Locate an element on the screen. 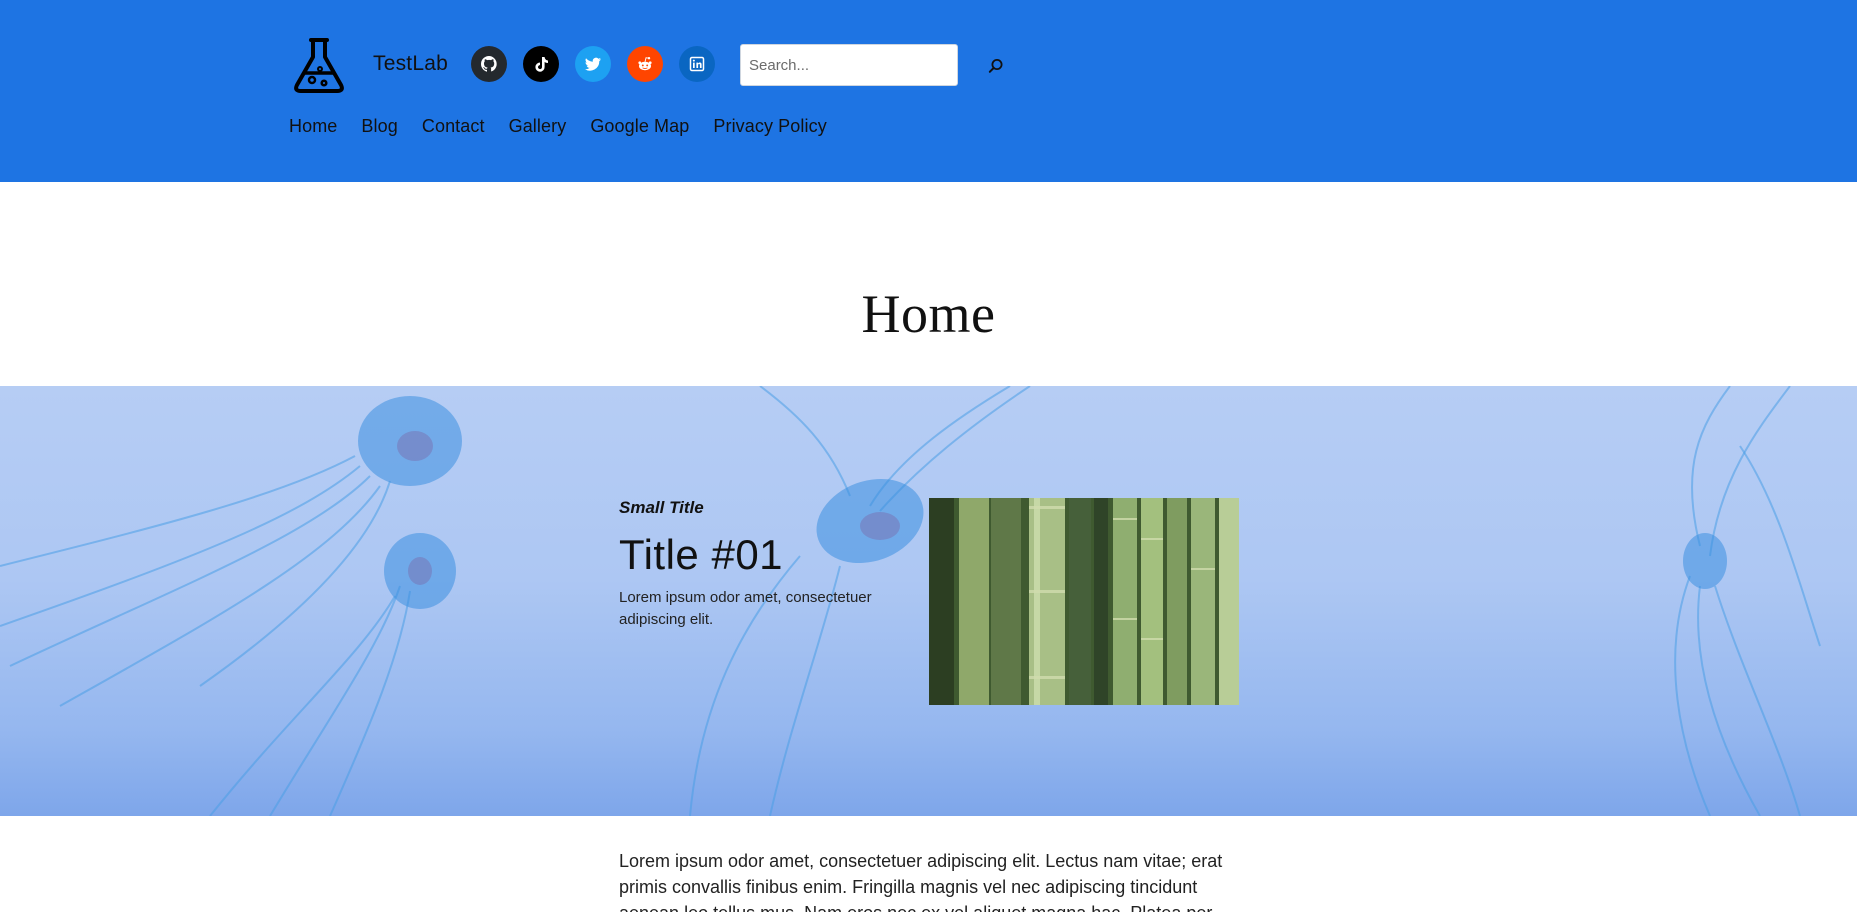 The height and width of the screenshot is (912, 1857). linkedin-icon is located at coordinates (697, 64).